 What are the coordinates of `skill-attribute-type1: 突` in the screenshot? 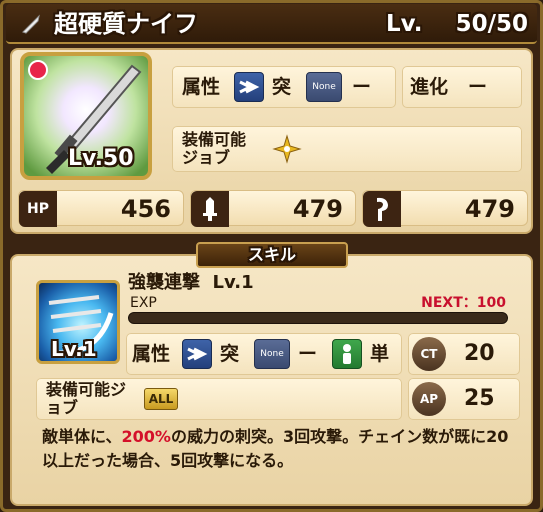 It's located at (230, 354).